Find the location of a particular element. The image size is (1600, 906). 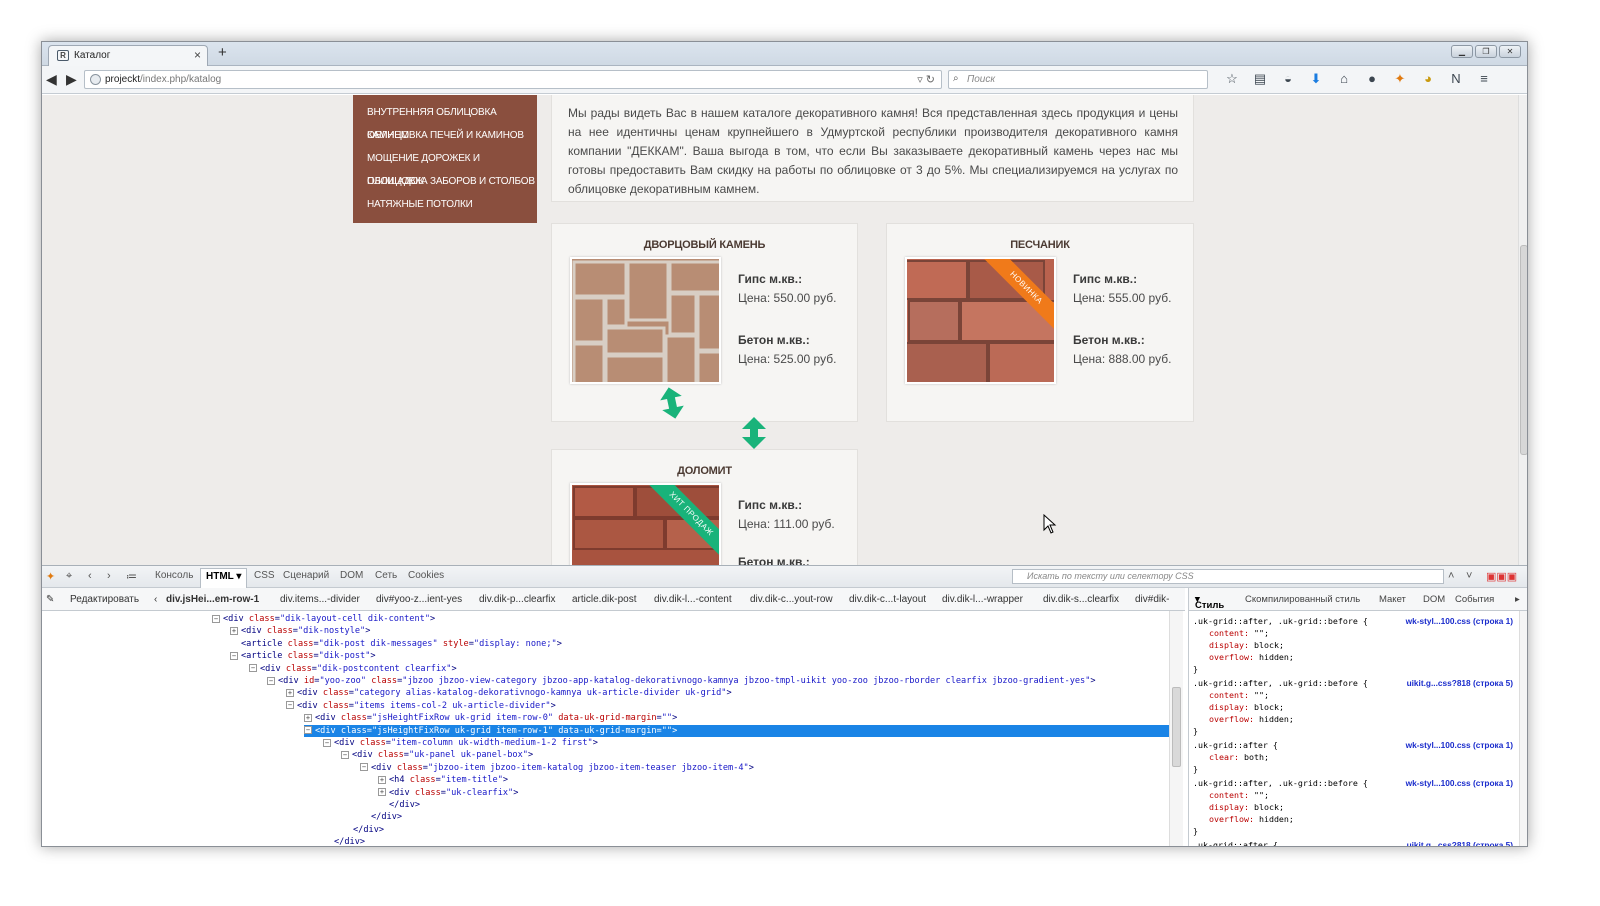

breadcrumb-item: div.dik-c...yout-row is located at coordinates (791, 599).